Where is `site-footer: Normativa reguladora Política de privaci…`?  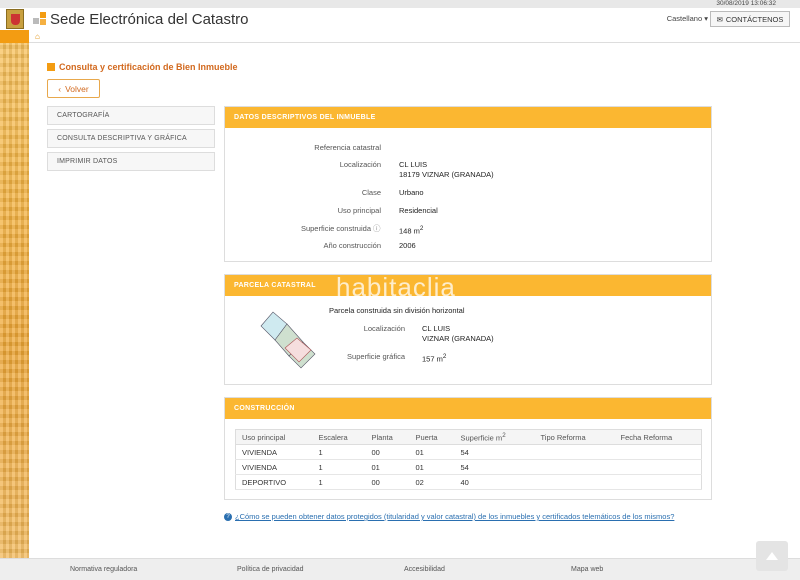 site-footer: Normativa reguladora Política de privaci… is located at coordinates (400, 569).